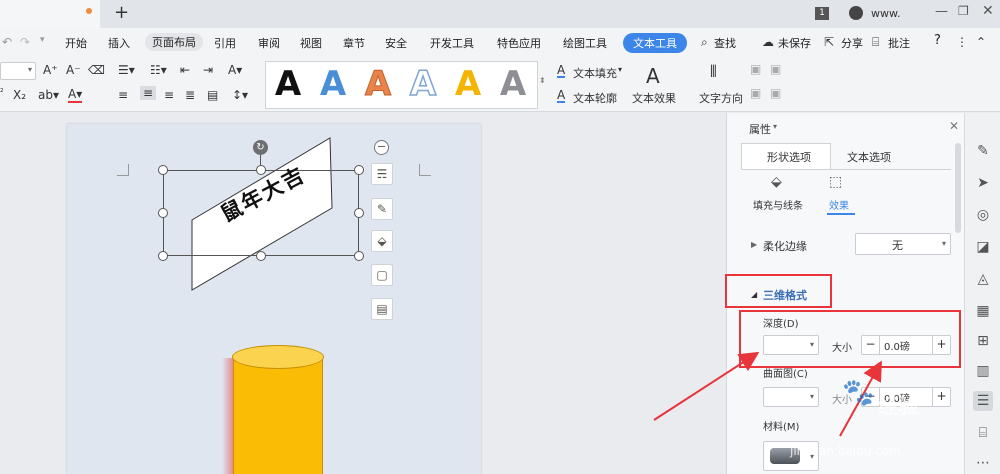 The width and height of the screenshot is (1000, 474). Describe the element at coordinates (839, 204) in the screenshot. I see `subtab-effects: 效果` at that location.